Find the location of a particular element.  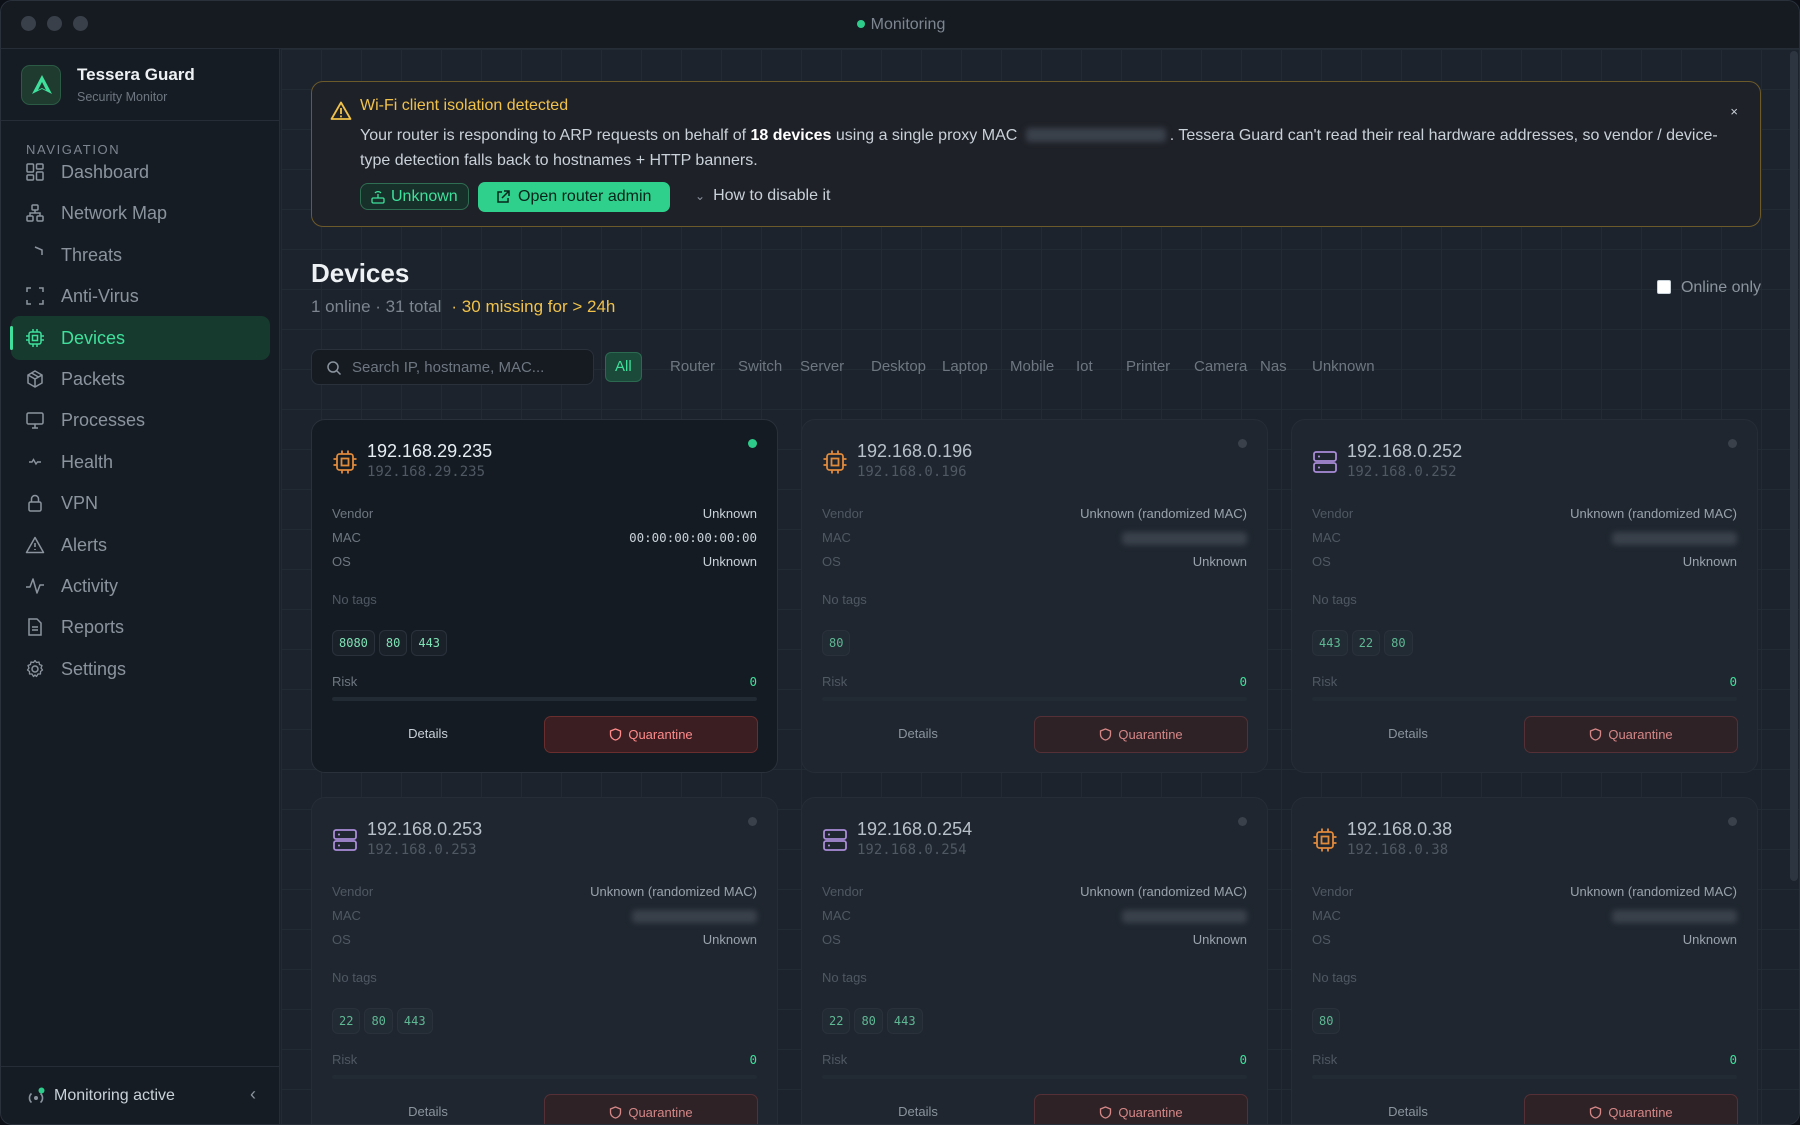

sidebar-item-packets: Packets is located at coordinates (140, 379).